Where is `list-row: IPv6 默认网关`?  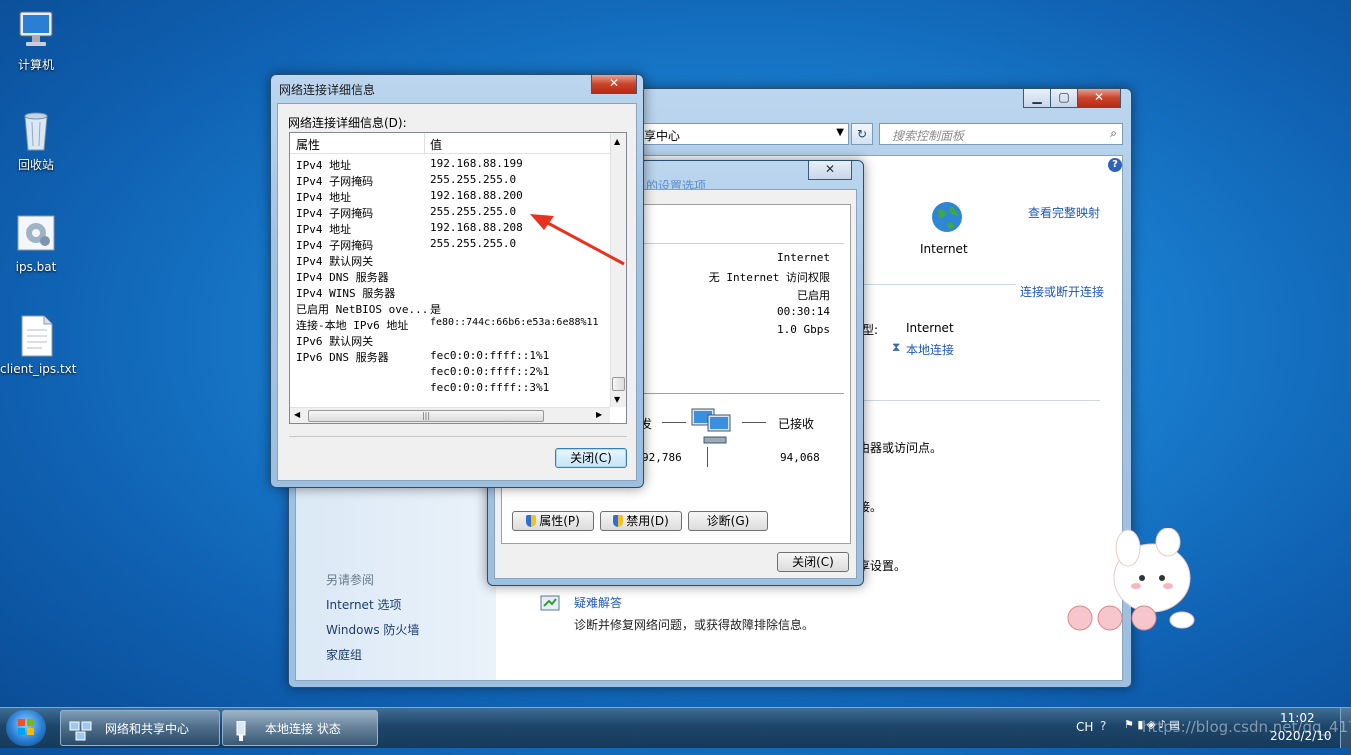 list-row: IPv6 默认网关 is located at coordinates (456, 341).